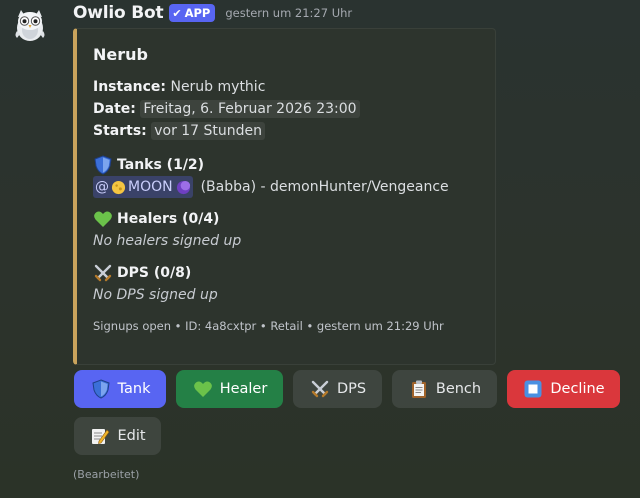 The height and width of the screenshot is (498, 640). Describe the element at coordinates (458, 389) in the screenshot. I see `bench-button-label: Bench` at that location.